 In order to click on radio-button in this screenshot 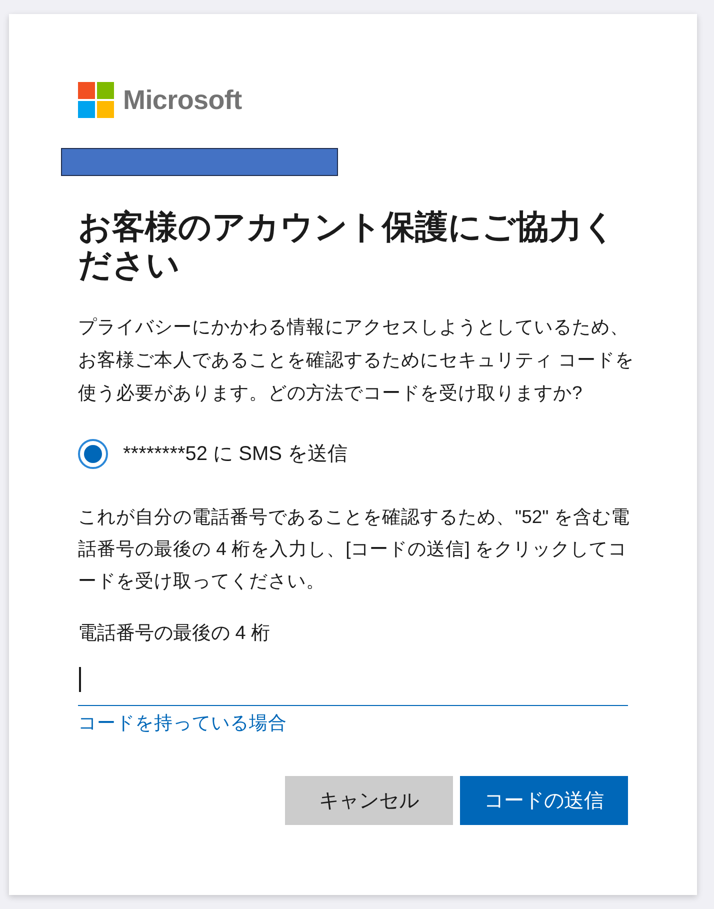, I will do `click(93, 454)`.